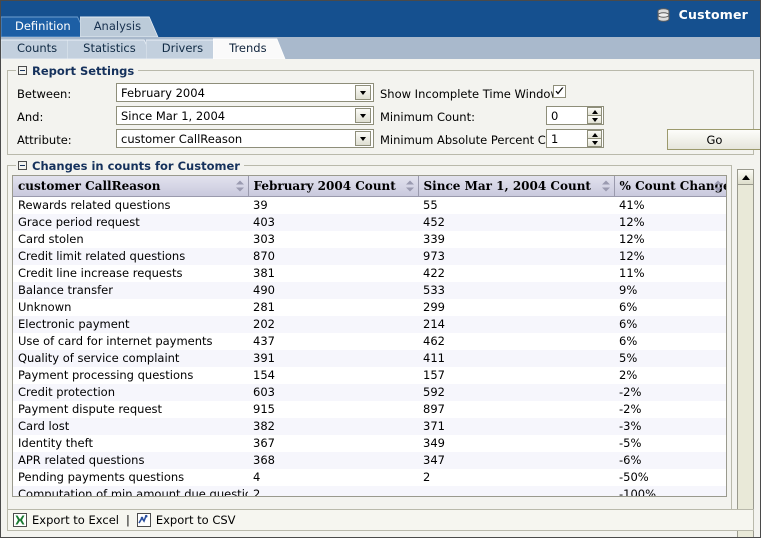  I want to click on page-title: Customer, so click(713, 14).